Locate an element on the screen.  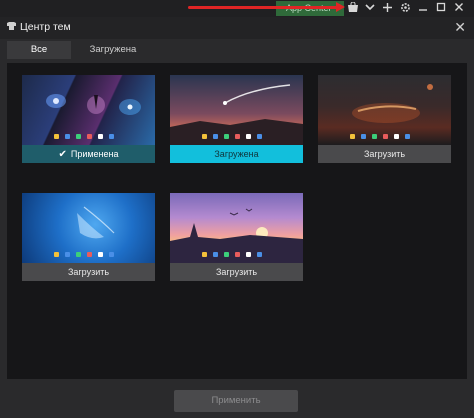
close-icon is located at coordinates (459, 8).